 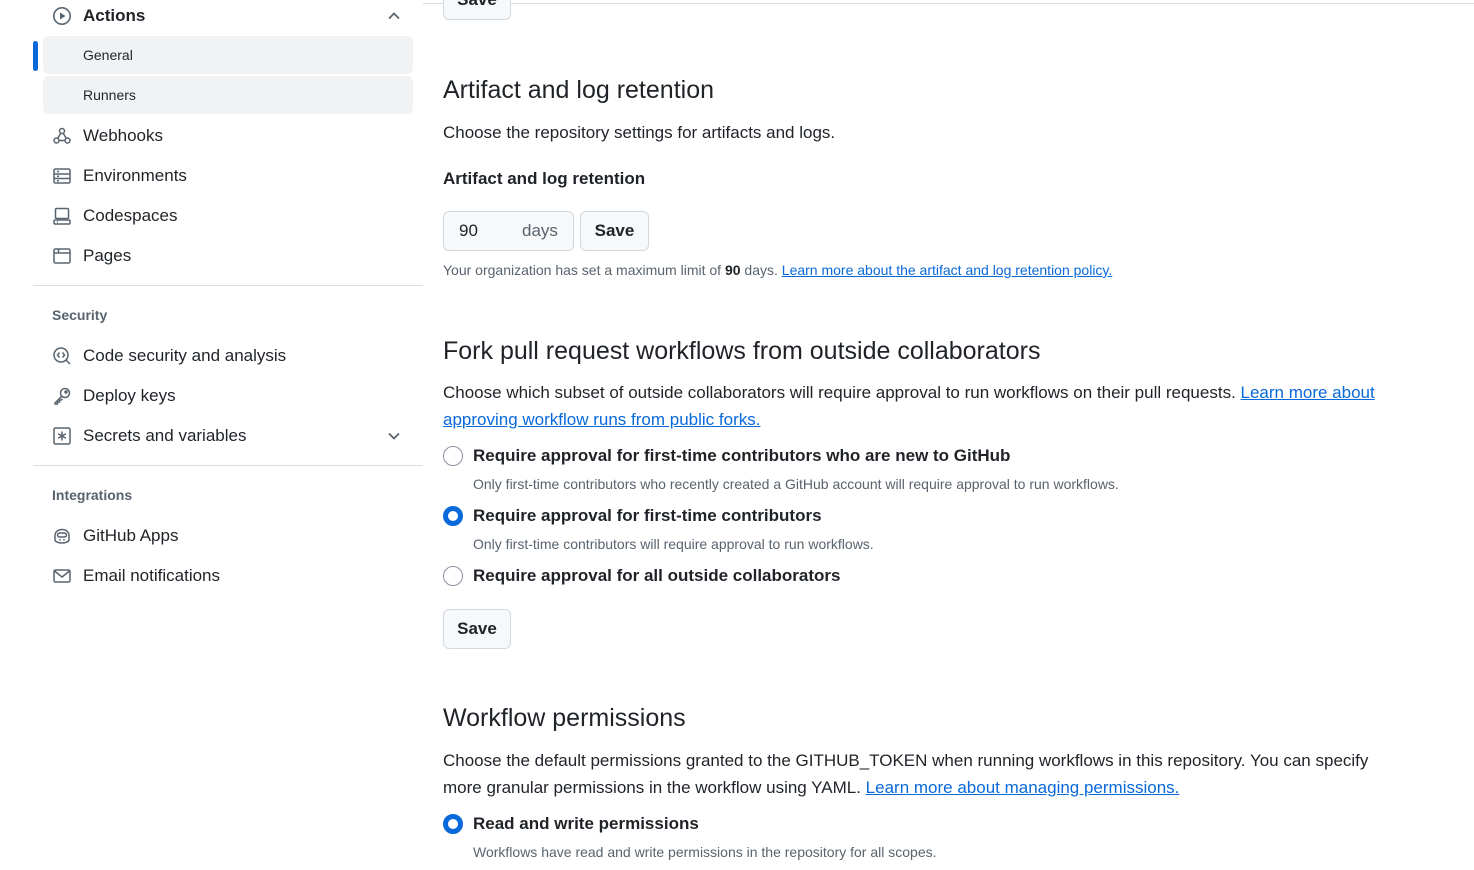 I want to click on chevron-down-icon, so click(x=394, y=436).